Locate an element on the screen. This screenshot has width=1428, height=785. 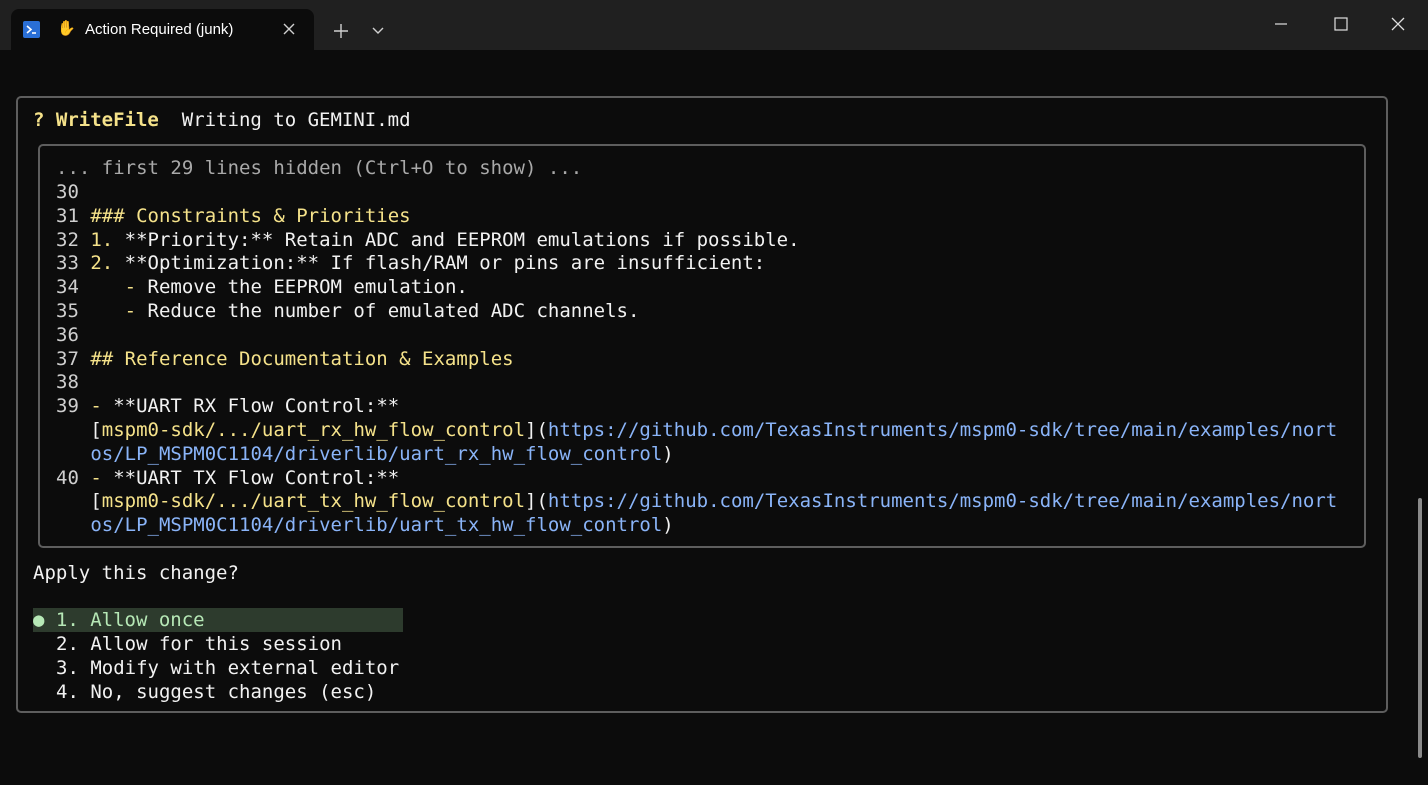
line-number: 35 is located at coordinates (73, 311).